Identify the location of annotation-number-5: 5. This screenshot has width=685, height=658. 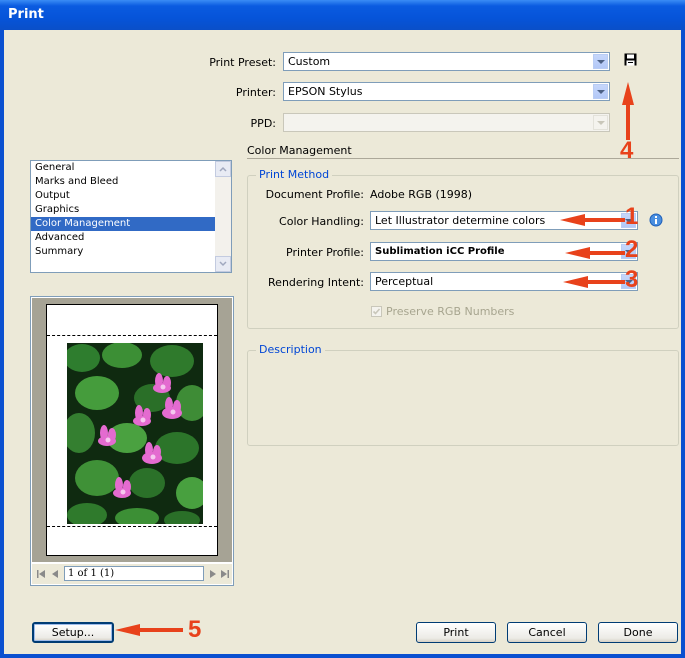
(195, 629).